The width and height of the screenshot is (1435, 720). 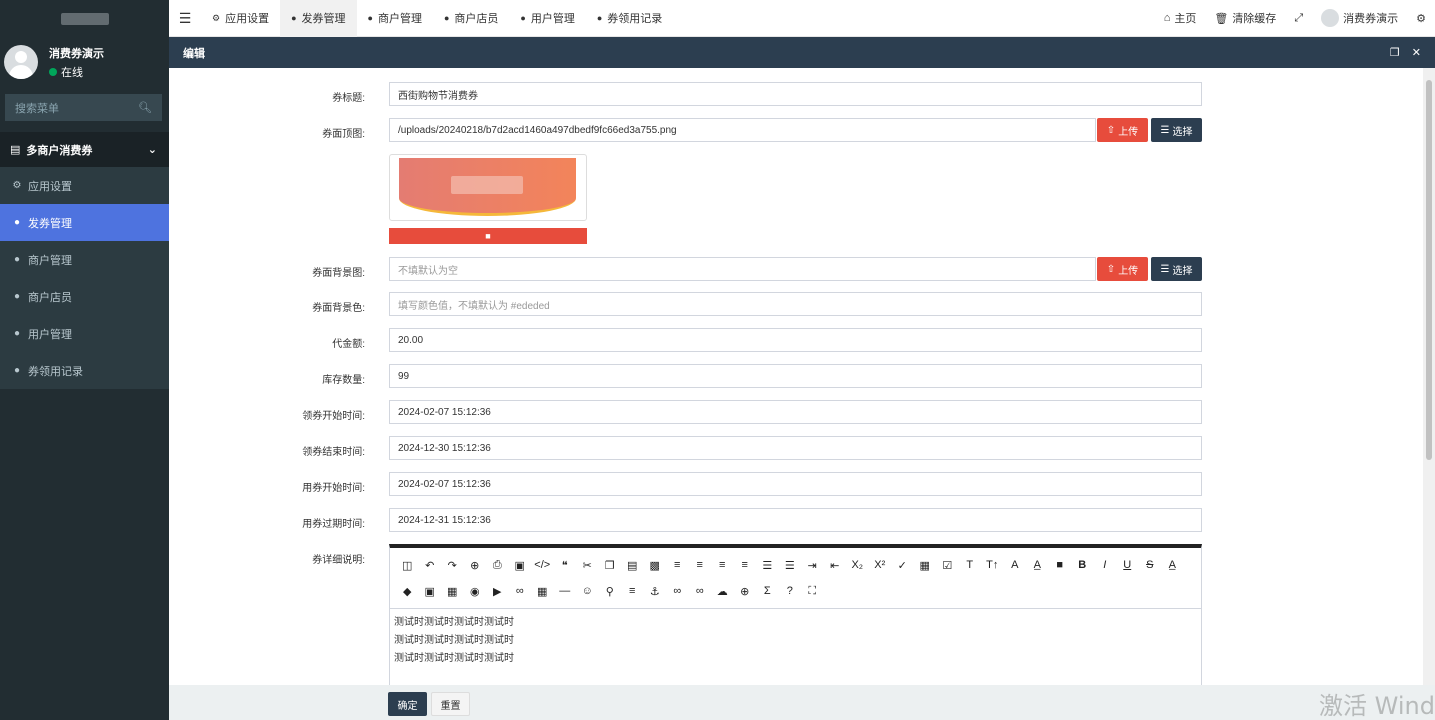 What do you see at coordinates (430, 591) in the screenshot?
I see `image-icon: ▣` at bounding box center [430, 591].